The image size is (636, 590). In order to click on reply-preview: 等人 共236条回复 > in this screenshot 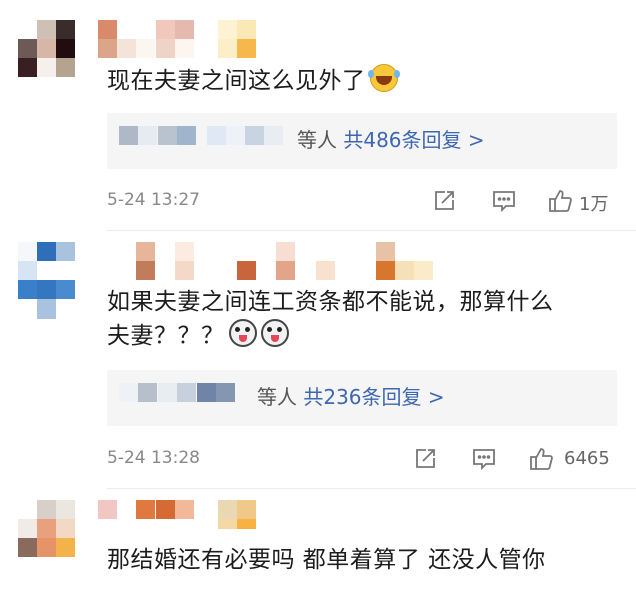, I will do `click(362, 398)`.